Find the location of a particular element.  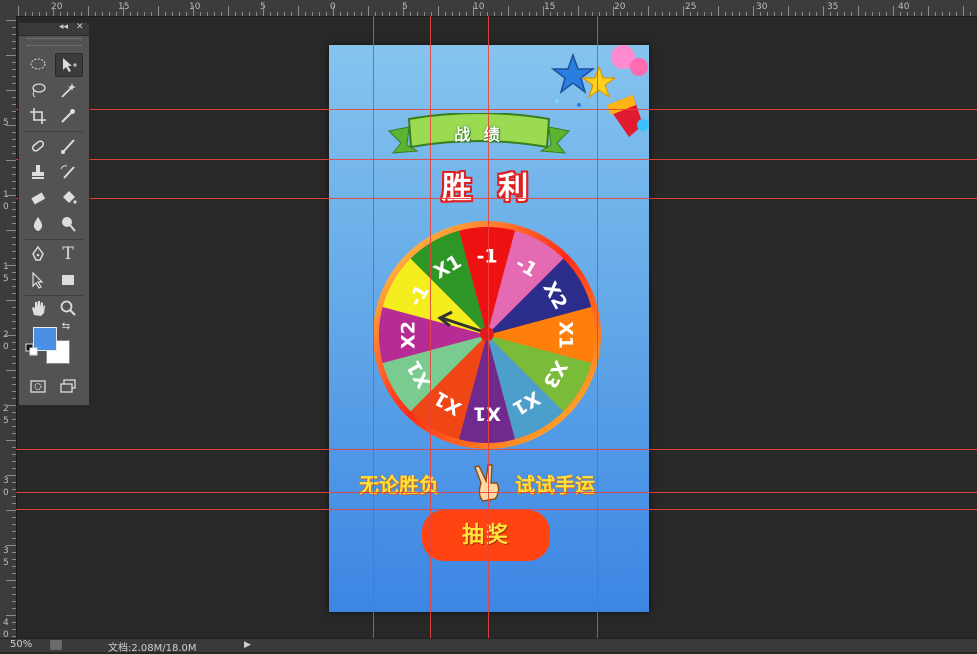

marquee-icon is located at coordinates (38, 64).